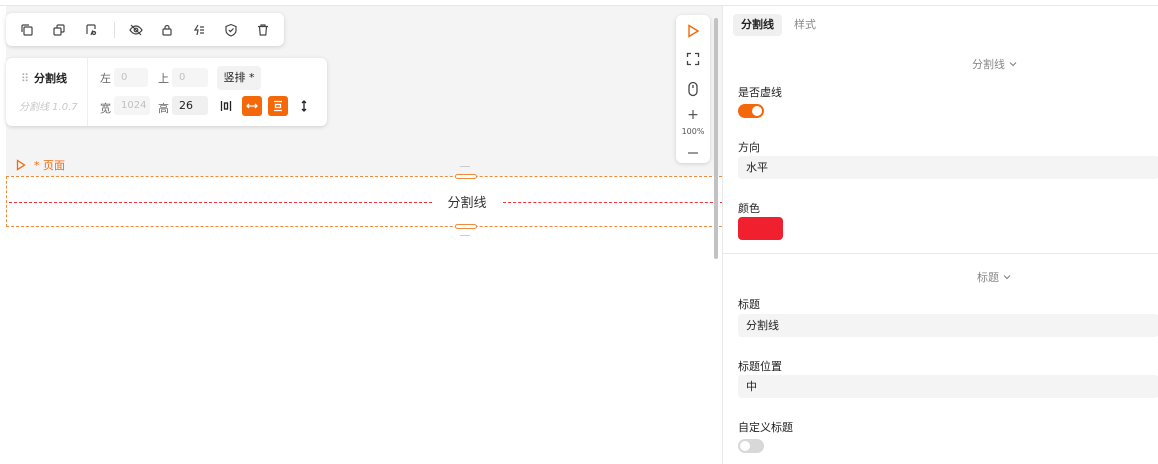  Describe the element at coordinates (948, 167) in the screenshot. I see `direction-select: 水平` at that location.